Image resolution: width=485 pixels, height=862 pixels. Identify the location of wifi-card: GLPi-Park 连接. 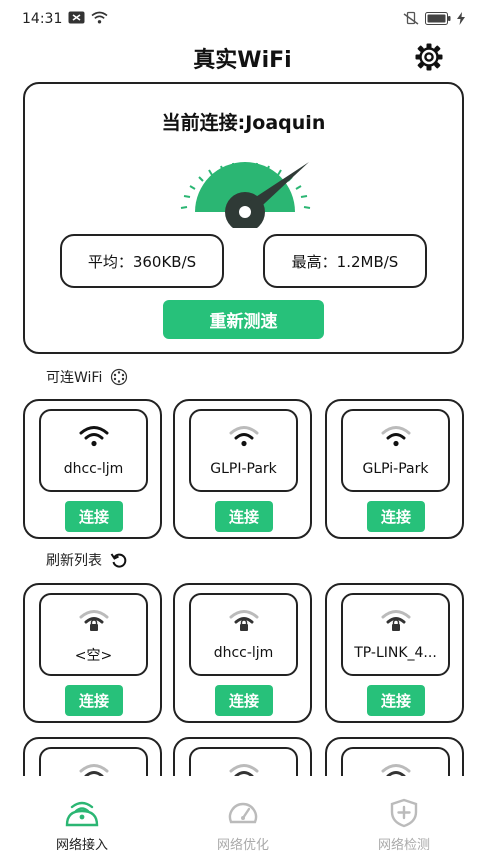
(394, 469).